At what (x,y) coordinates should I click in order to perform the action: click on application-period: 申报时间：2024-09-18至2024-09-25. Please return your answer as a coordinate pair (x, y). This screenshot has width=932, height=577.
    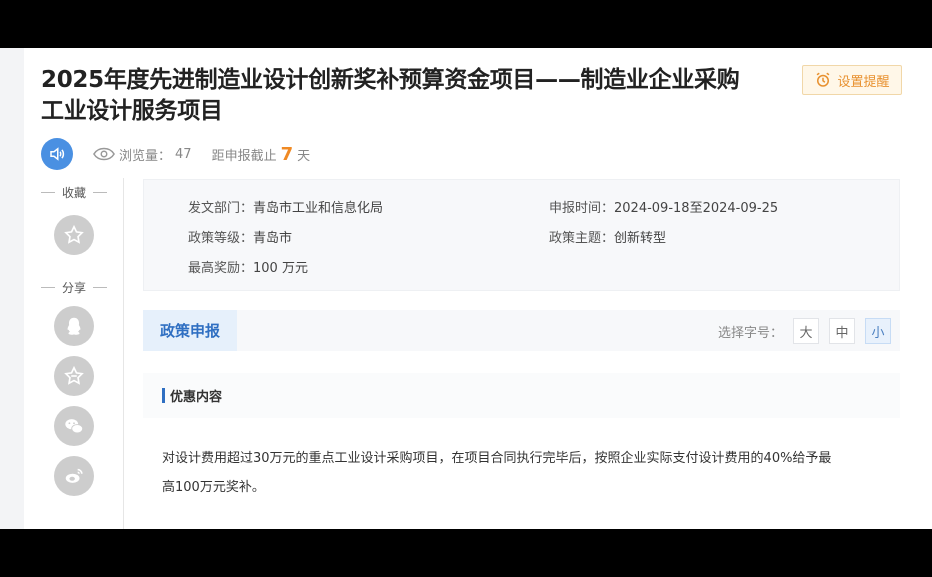
    Looking at the image, I should click on (663, 206).